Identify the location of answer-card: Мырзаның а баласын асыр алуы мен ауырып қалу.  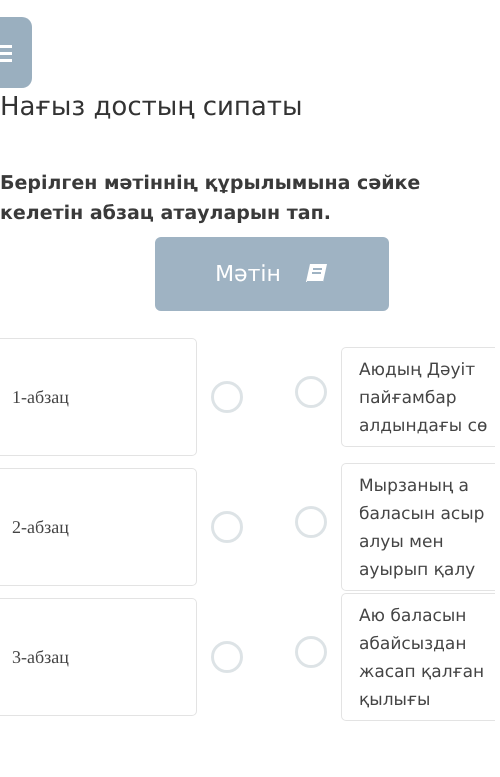
(418, 527).